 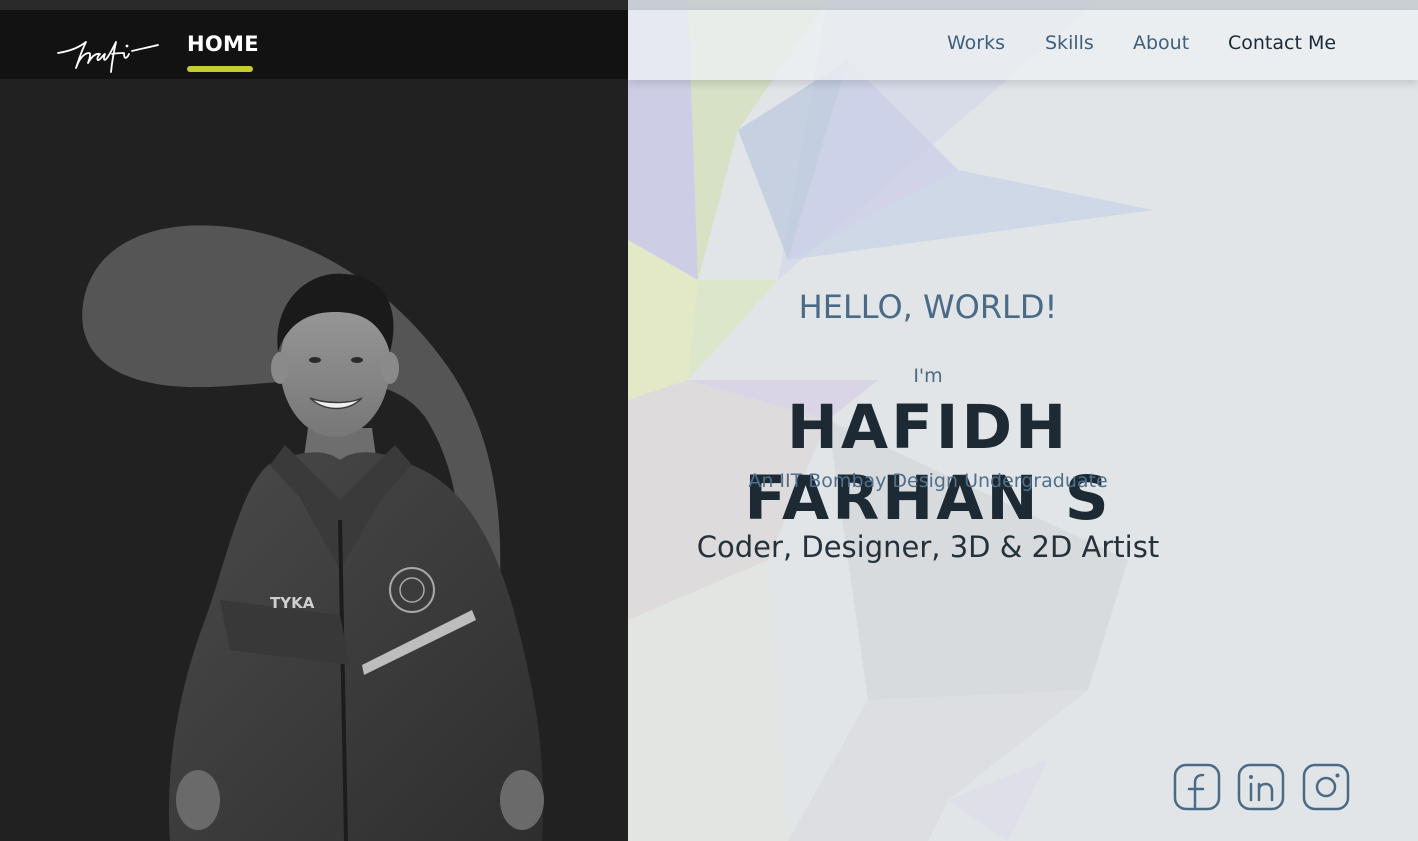 What do you see at coordinates (1161, 43) in the screenshot?
I see `nav-about: About` at bounding box center [1161, 43].